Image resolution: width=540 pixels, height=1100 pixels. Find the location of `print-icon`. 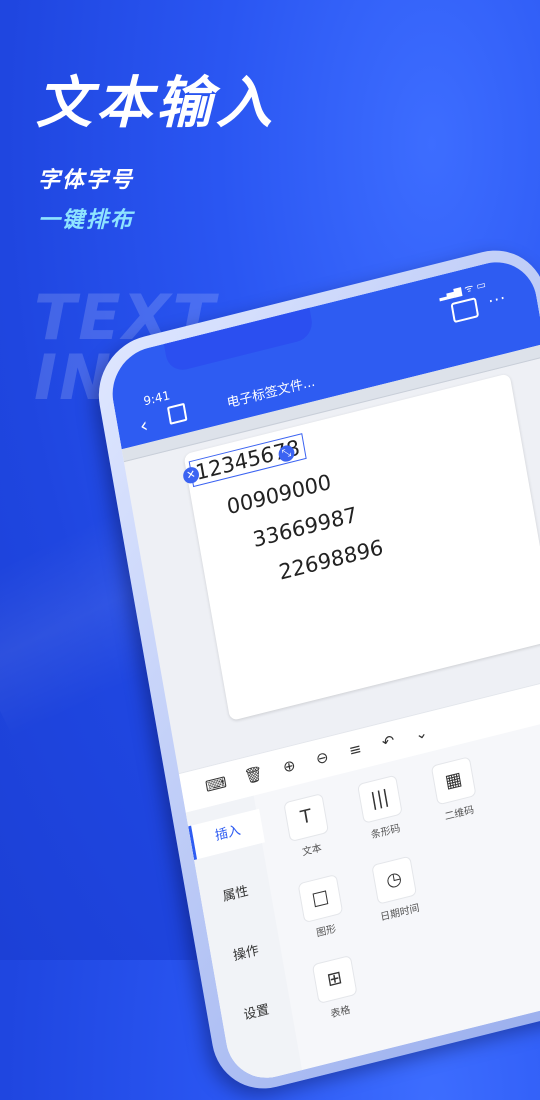

print-icon is located at coordinates (465, 310).